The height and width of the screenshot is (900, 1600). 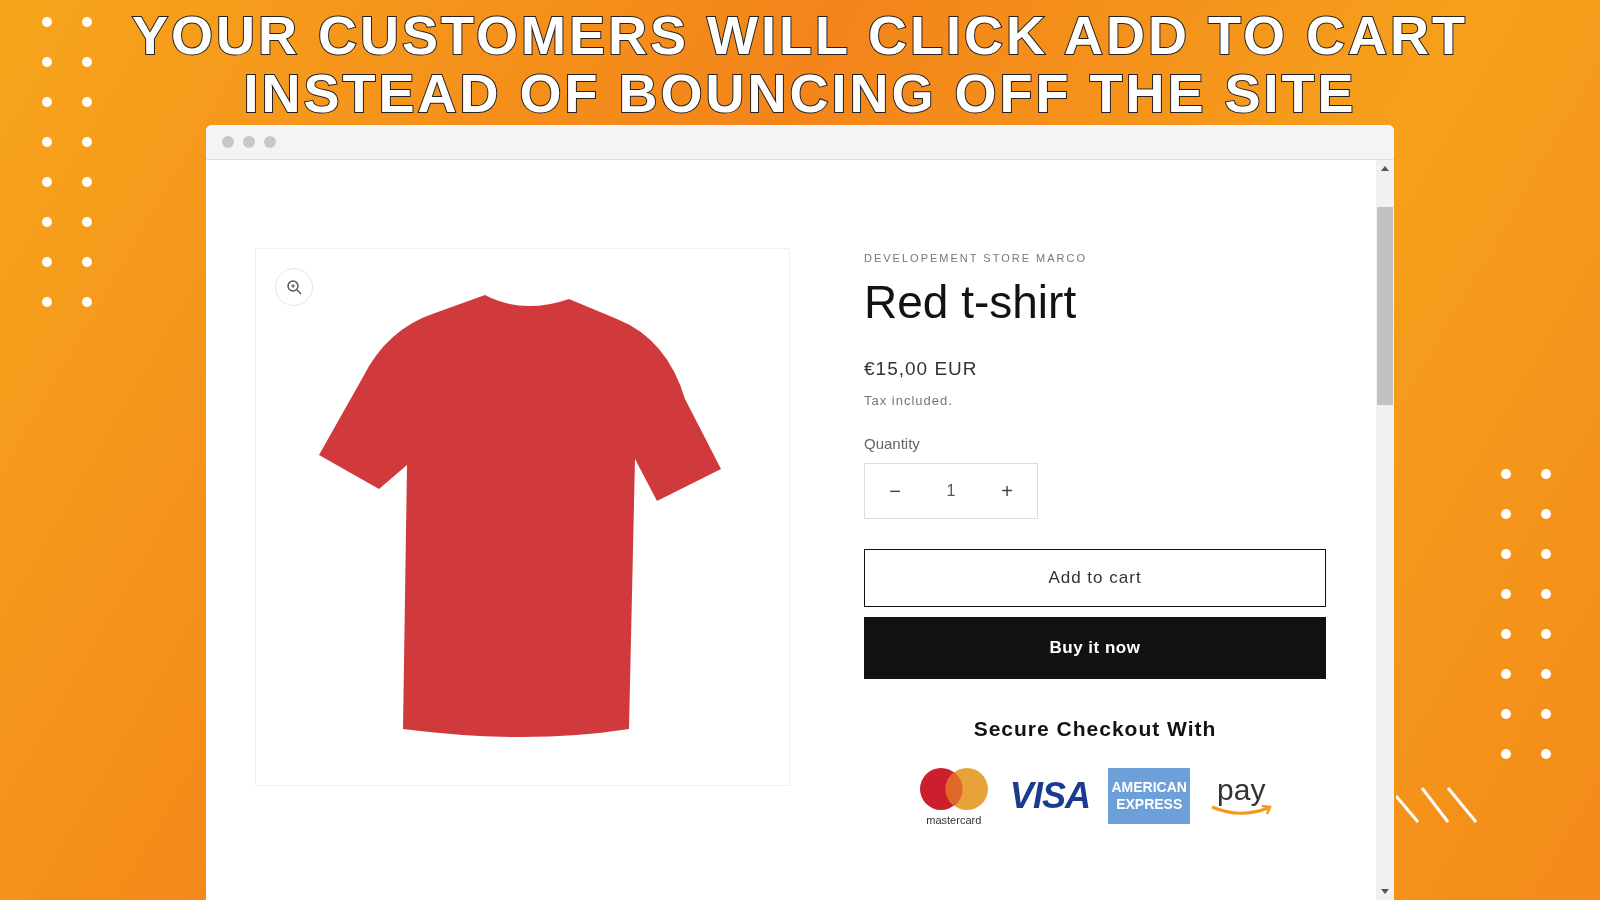 What do you see at coordinates (1007, 491) in the screenshot?
I see `increase-button: +` at bounding box center [1007, 491].